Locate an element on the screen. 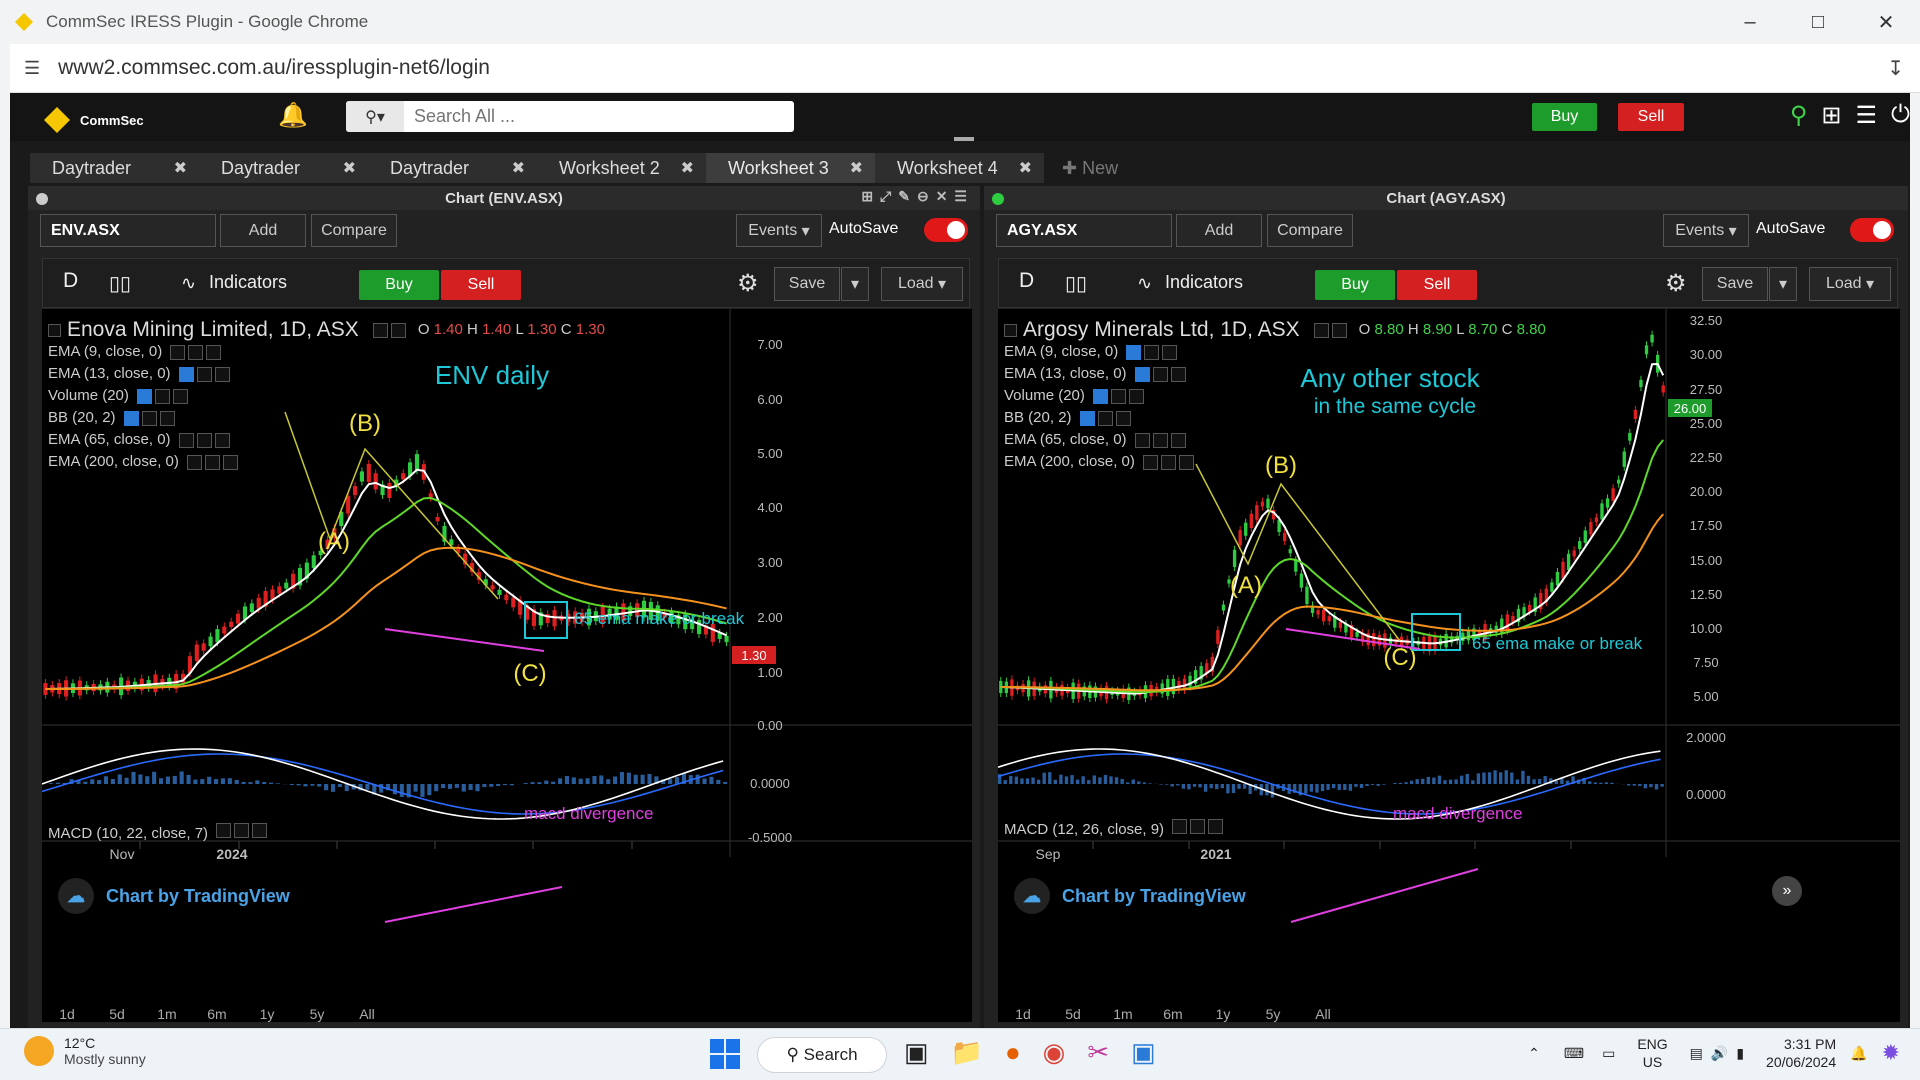 This screenshot has width=1920, height=1080. candlestick-icon: ▯▯ is located at coordinates (1076, 283).